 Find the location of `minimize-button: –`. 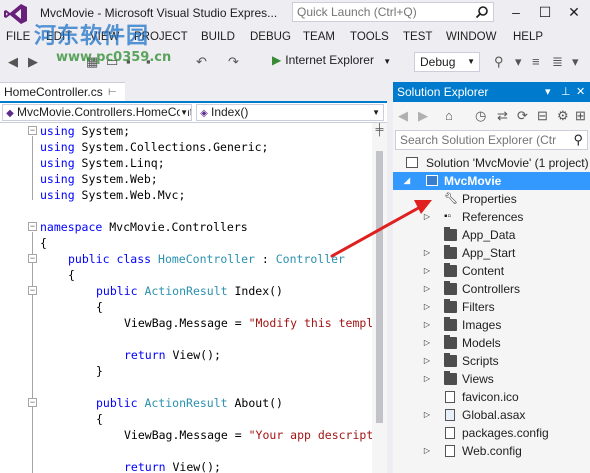

minimize-button: – is located at coordinates (516, 12).